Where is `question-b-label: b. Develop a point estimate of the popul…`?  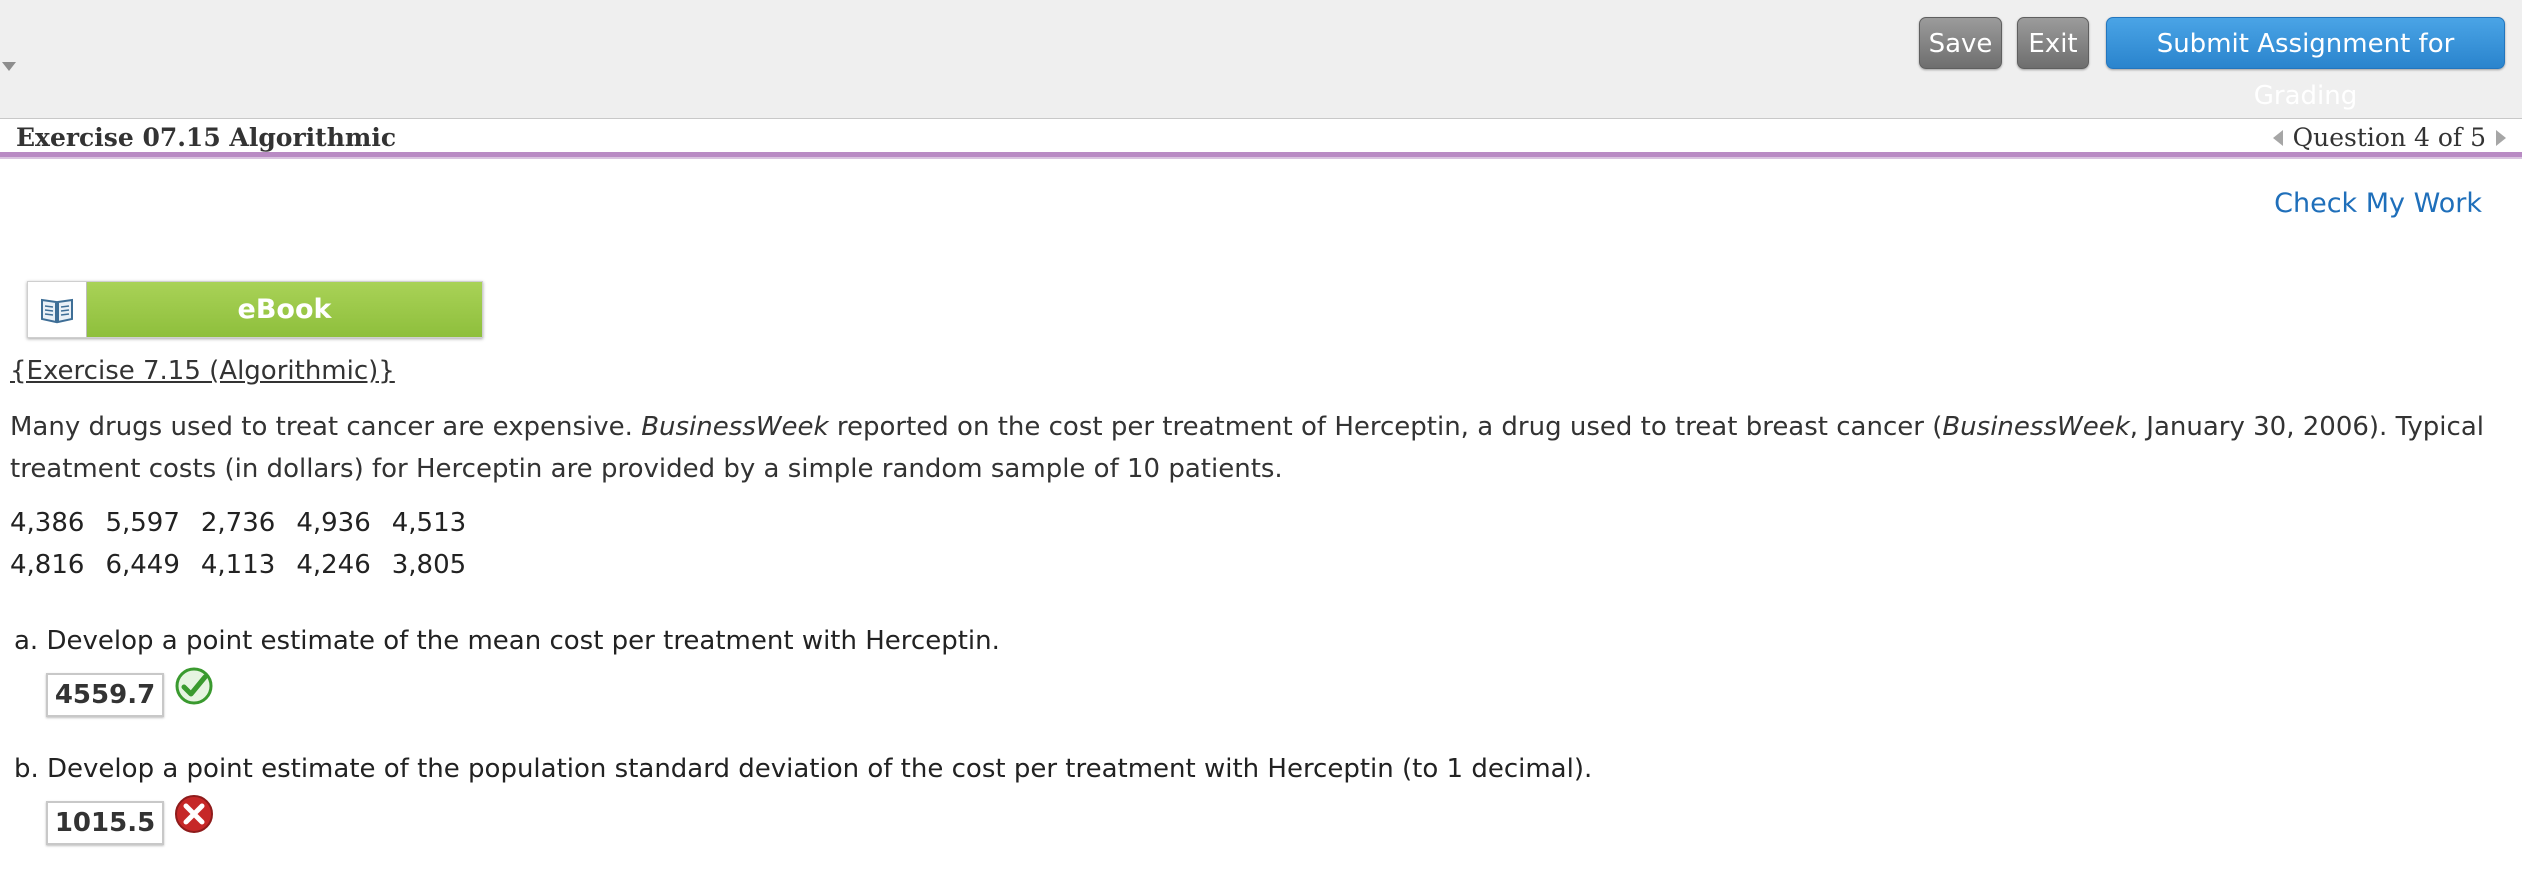
question-b-label: b. Develop a point estimate of the popul… is located at coordinates (803, 769).